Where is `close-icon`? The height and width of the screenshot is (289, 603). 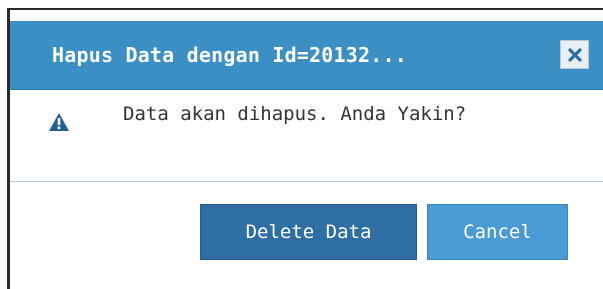 close-icon is located at coordinates (574, 54).